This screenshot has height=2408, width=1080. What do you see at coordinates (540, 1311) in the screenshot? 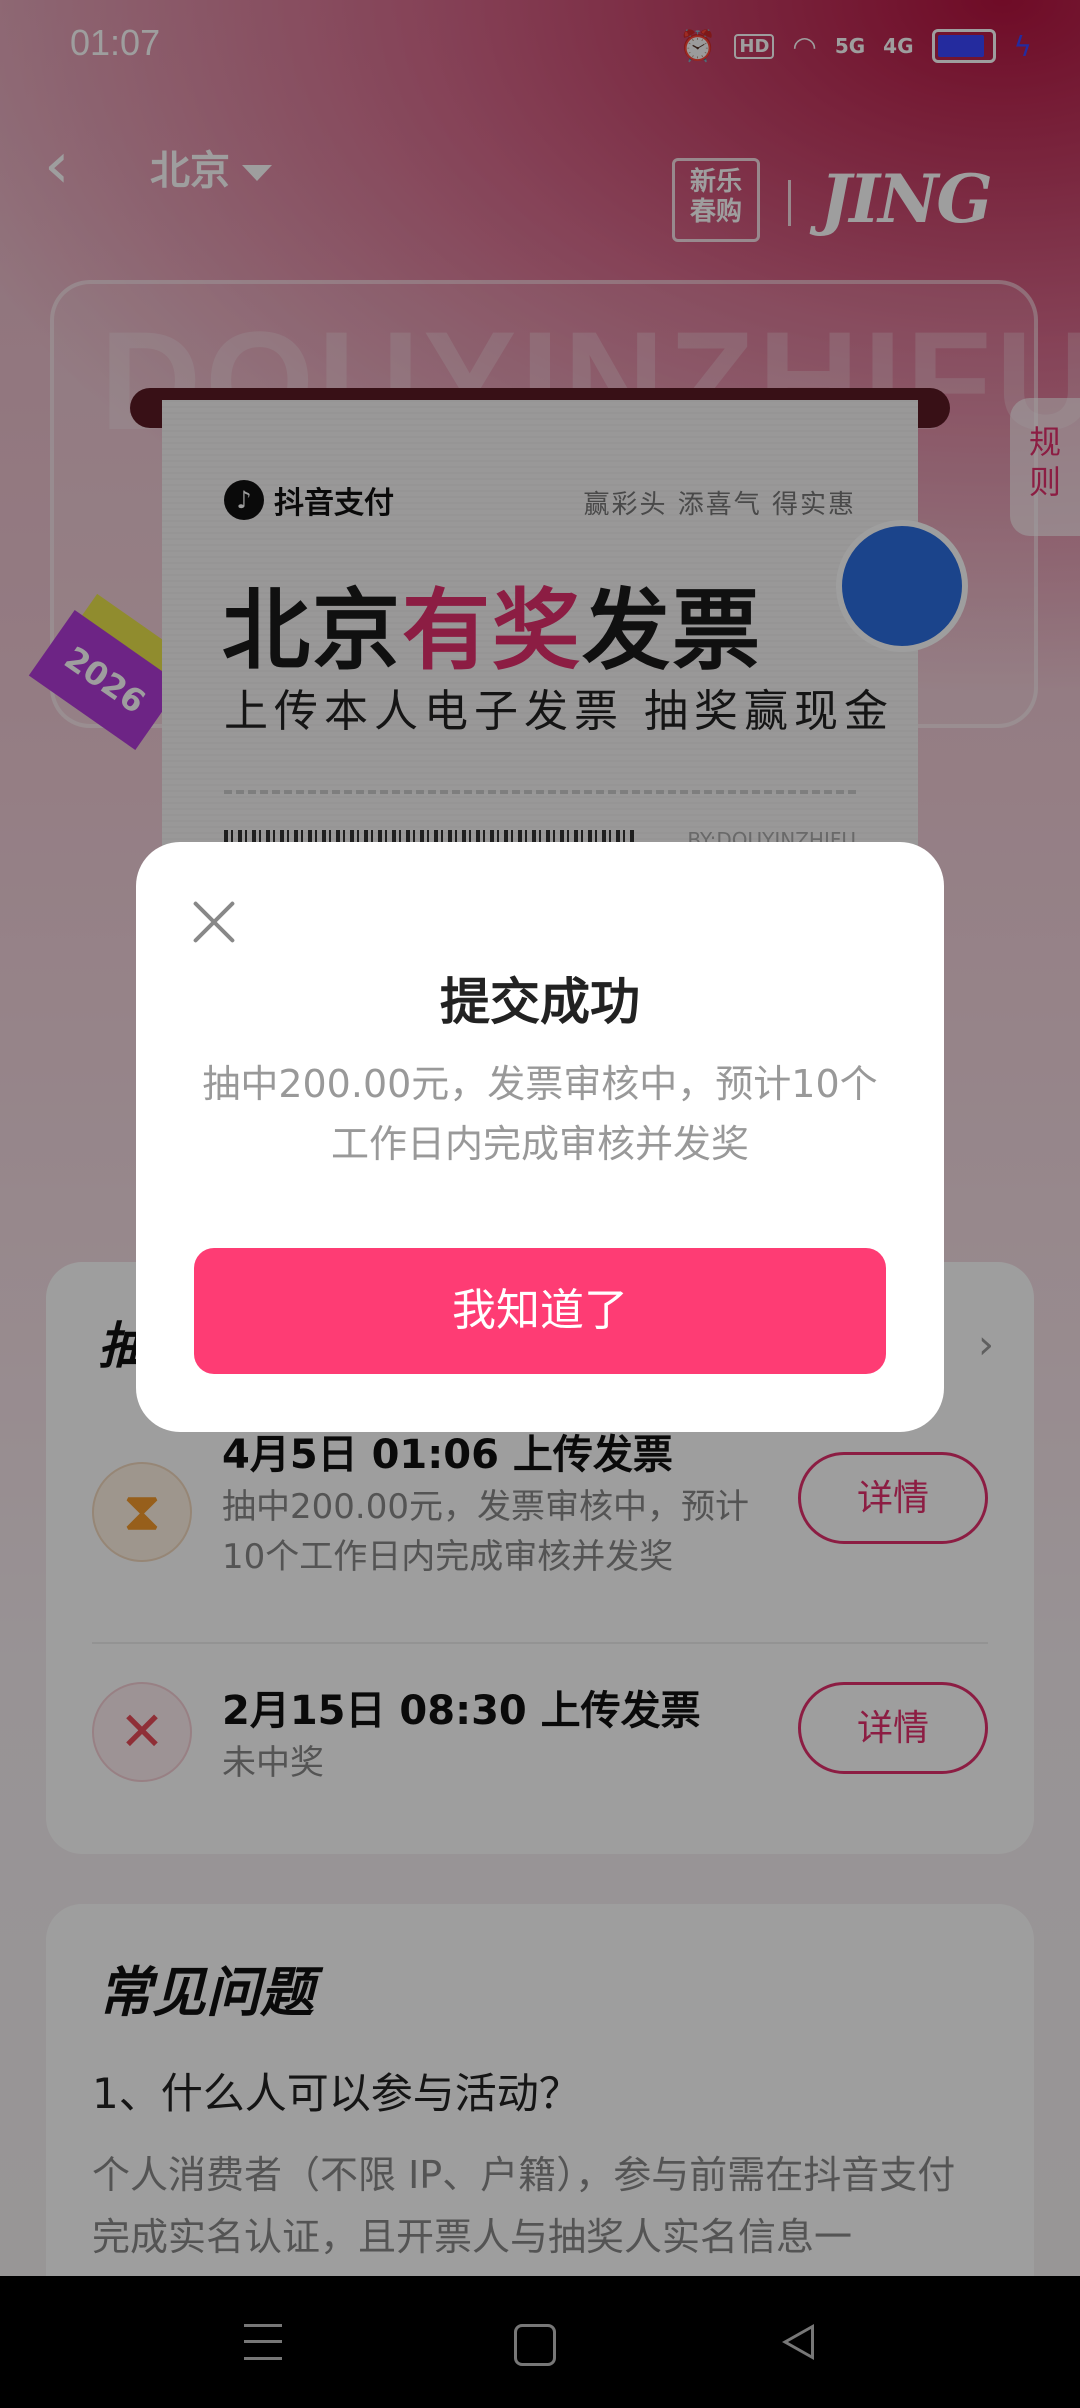
I see `confirm-button: 我知道了` at bounding box center [540, 1311].